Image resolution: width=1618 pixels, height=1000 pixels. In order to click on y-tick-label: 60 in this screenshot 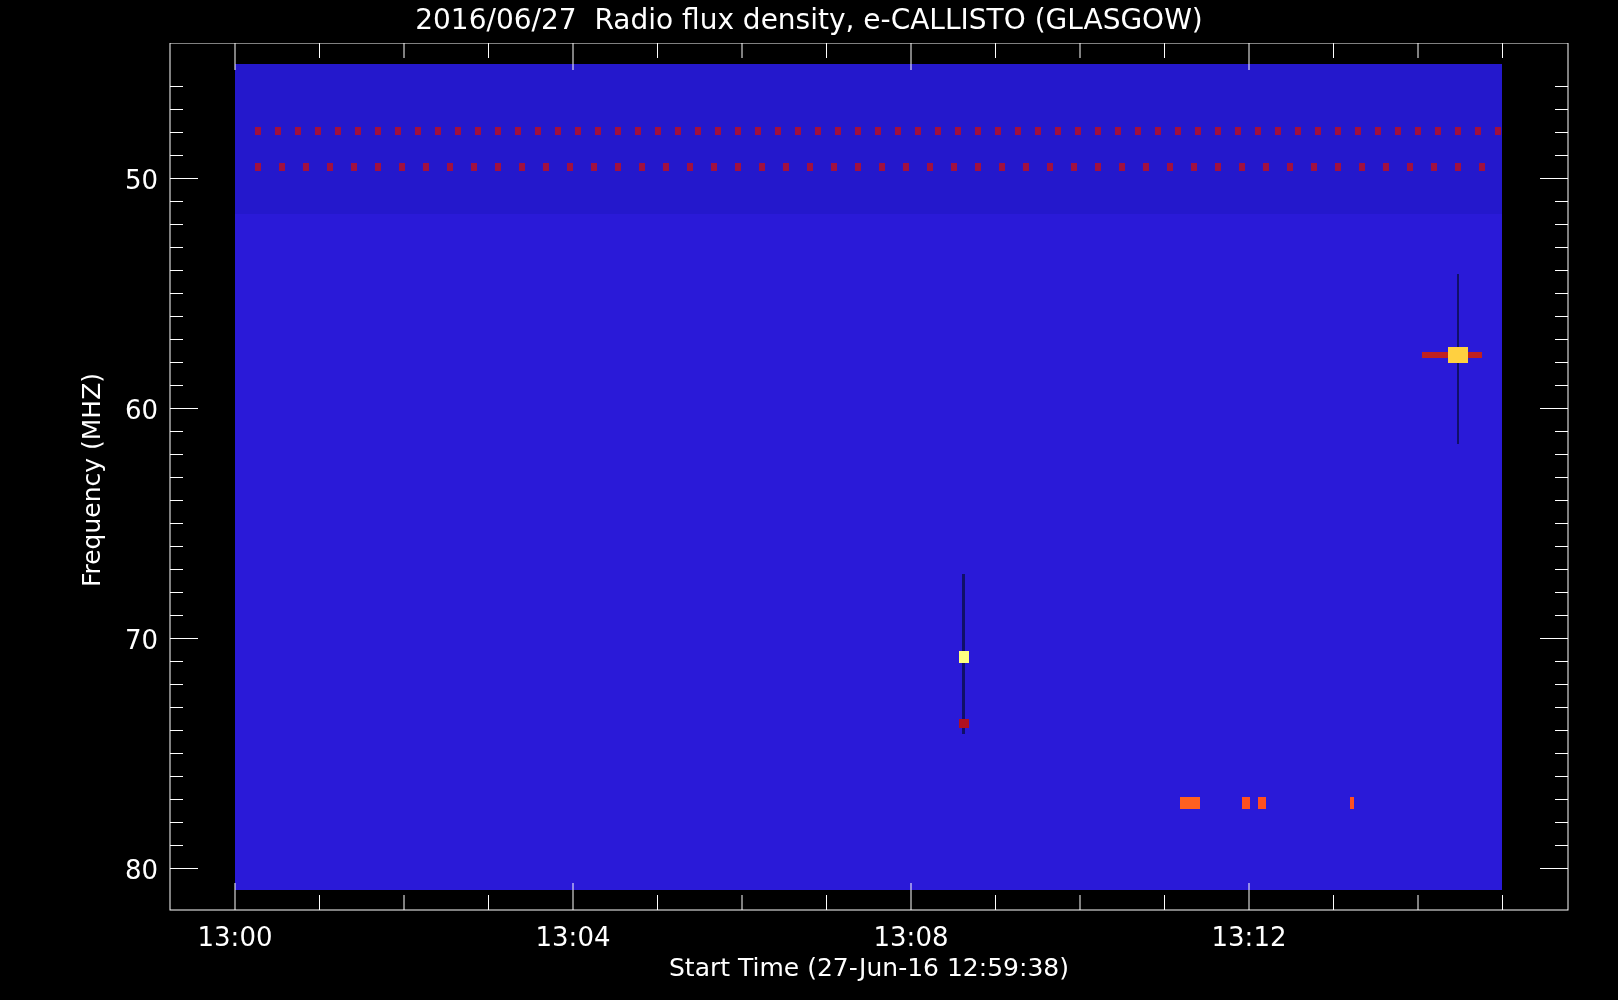, I will do `click(141, 409)`.